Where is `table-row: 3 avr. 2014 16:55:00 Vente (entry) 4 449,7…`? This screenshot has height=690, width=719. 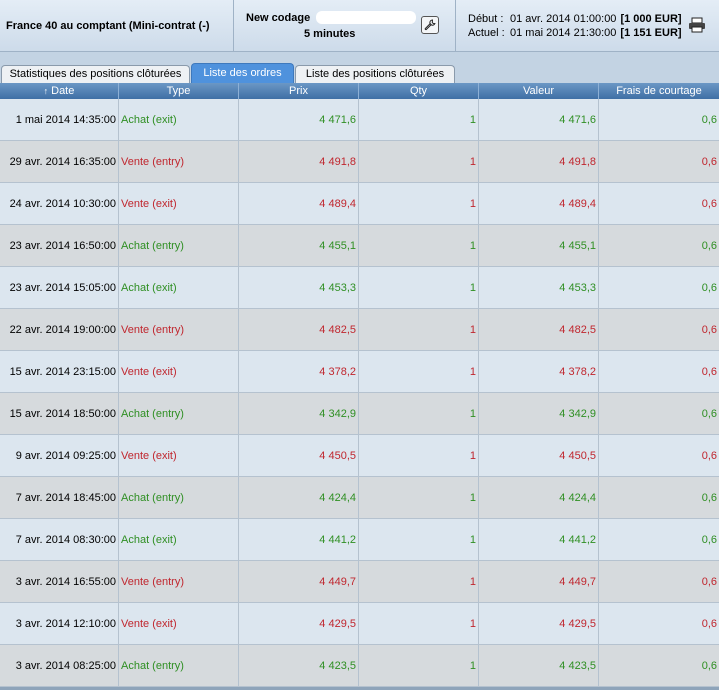 table-row: 3 avr. 2014 16:55:00 Vente (entry) 4 449,7… is located at coordinates (359, 582).